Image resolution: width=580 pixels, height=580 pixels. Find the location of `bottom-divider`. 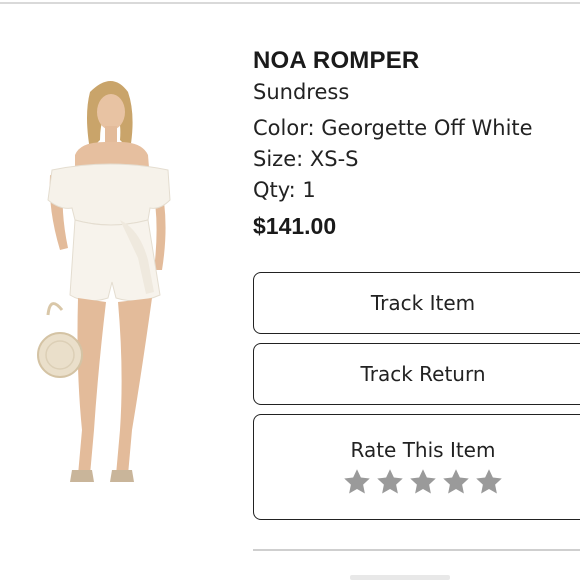

bottom-divider is located at coordinates (416, 550).